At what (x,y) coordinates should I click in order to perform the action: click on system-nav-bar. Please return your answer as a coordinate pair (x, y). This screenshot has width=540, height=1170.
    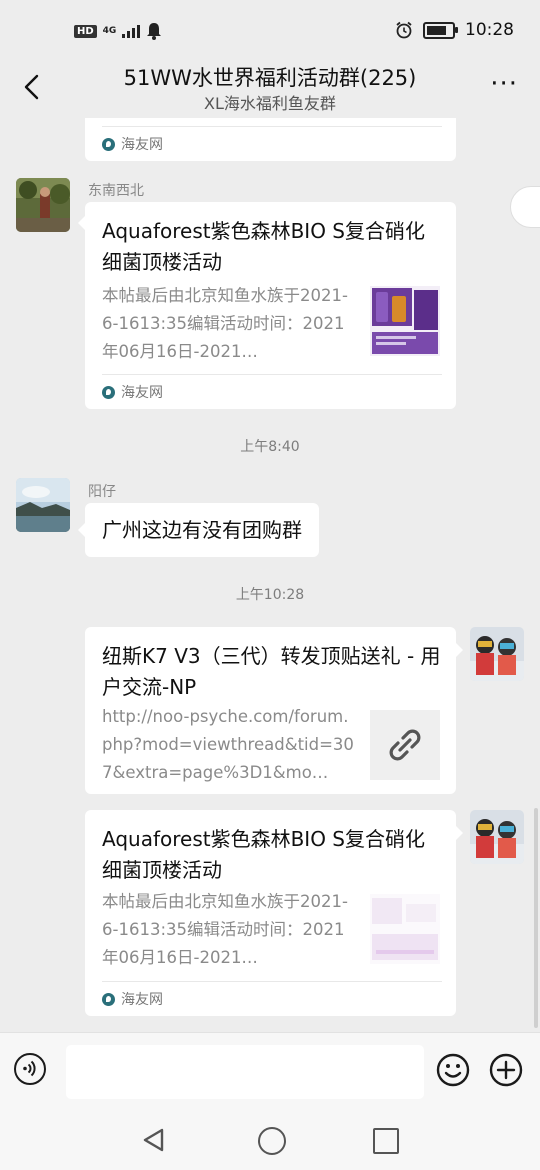
    Looking at the image, I should click on (270, 1138).